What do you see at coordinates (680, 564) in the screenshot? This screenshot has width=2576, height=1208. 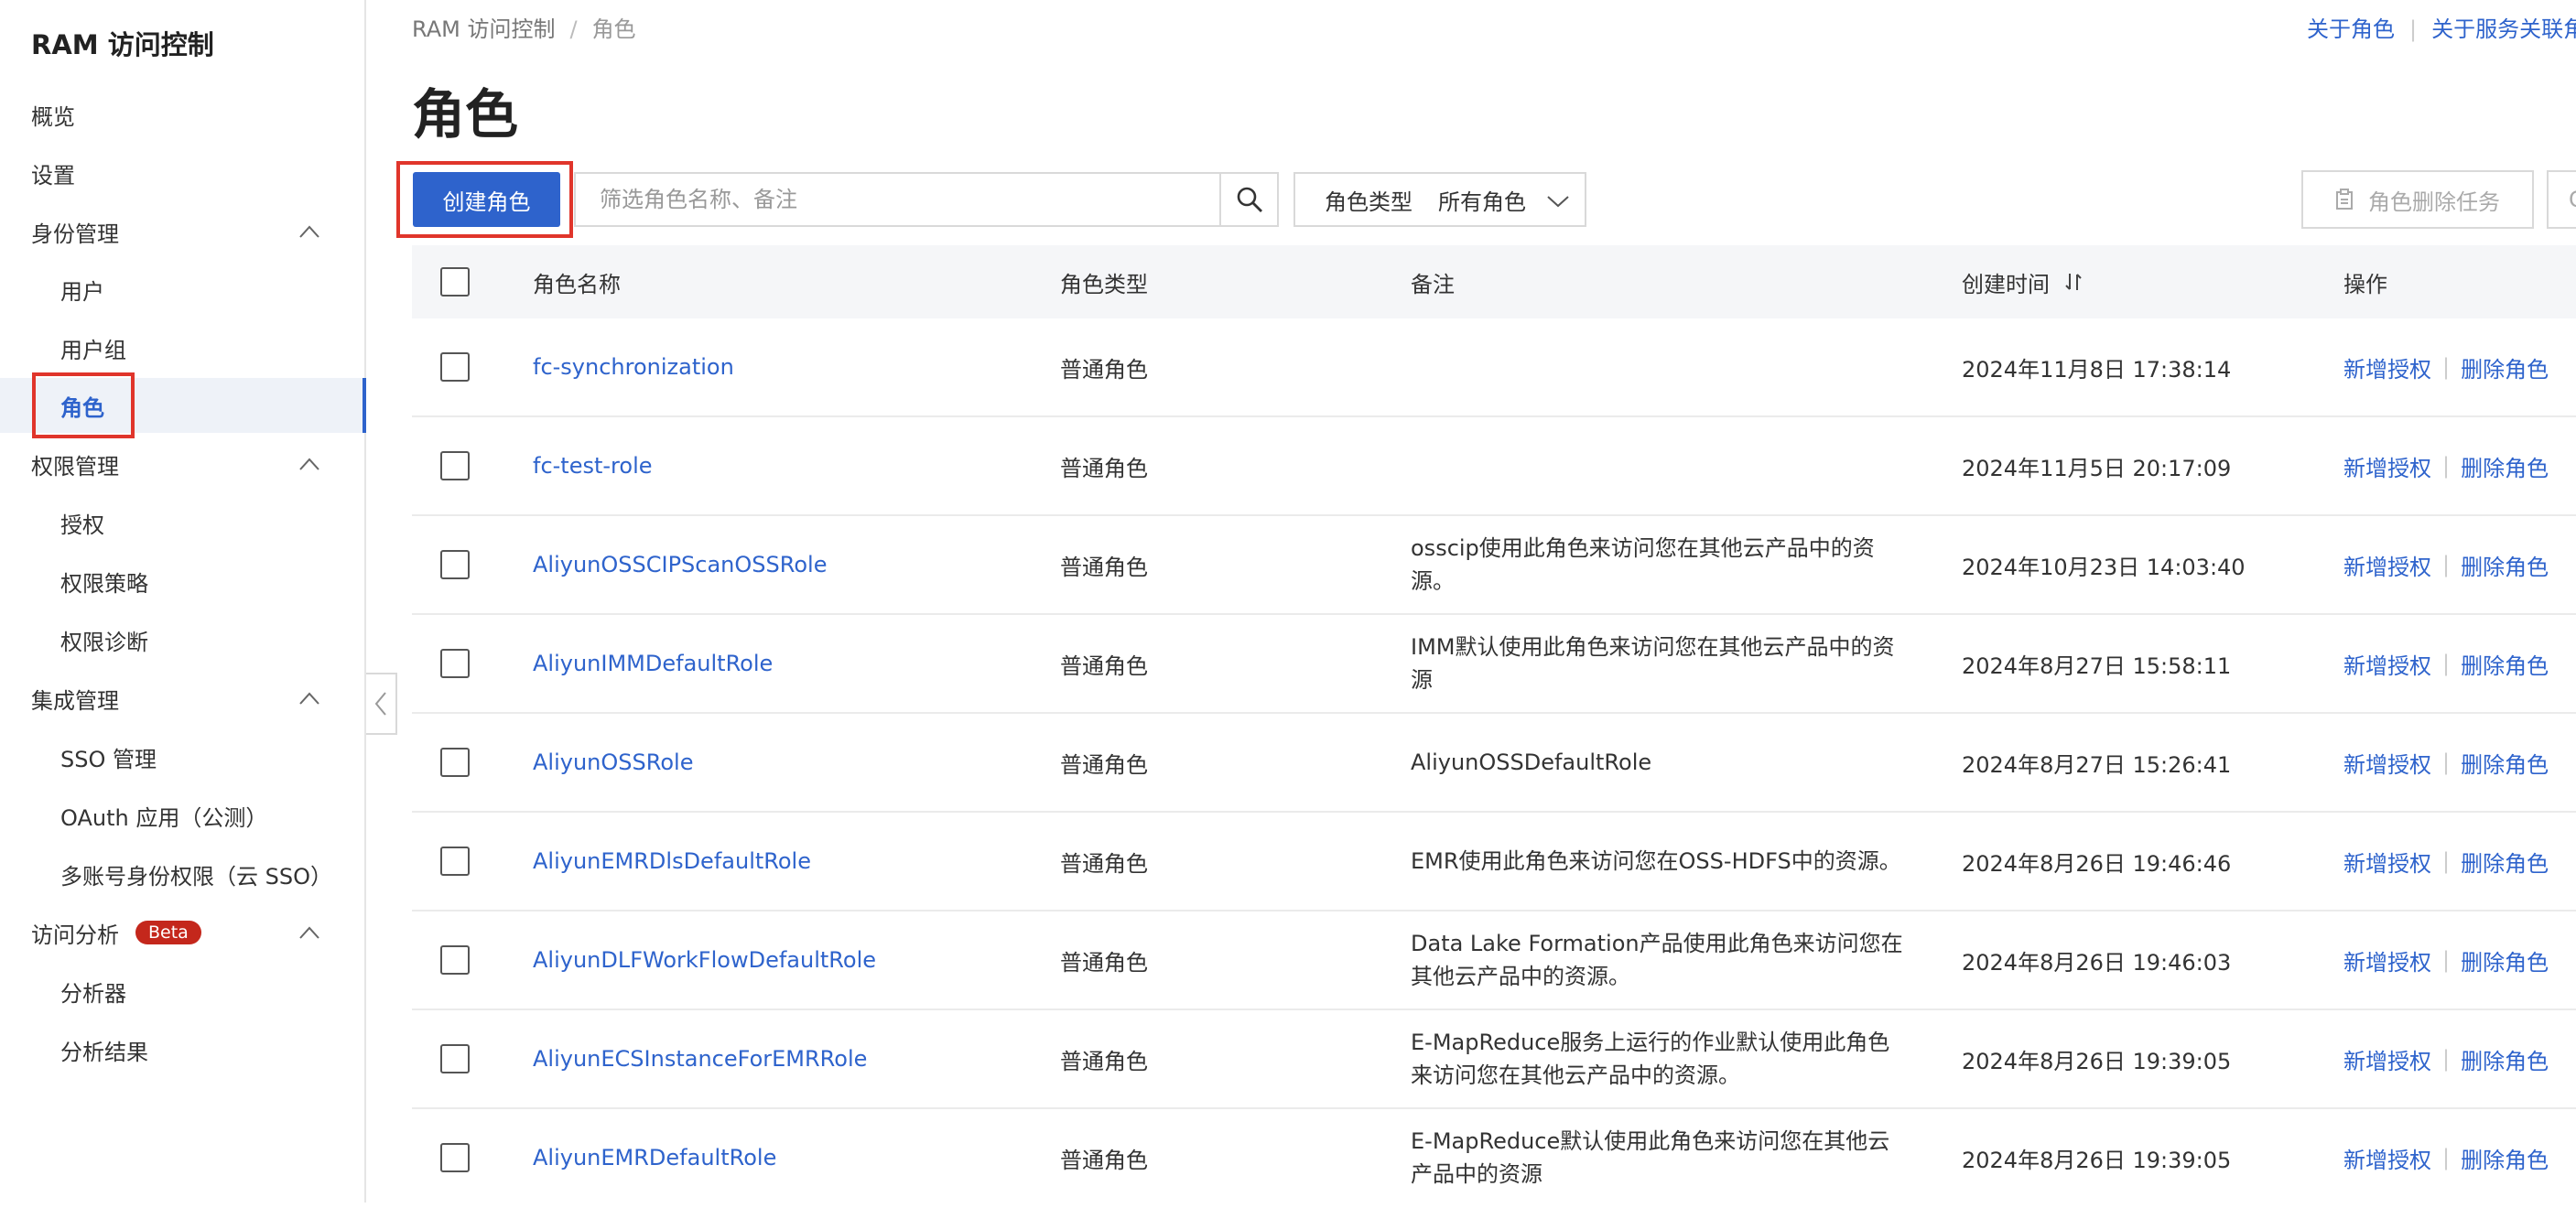 I see `role-name-link: AliyunOSSCIPScanOSSRole` at bounding box center [680, 564].